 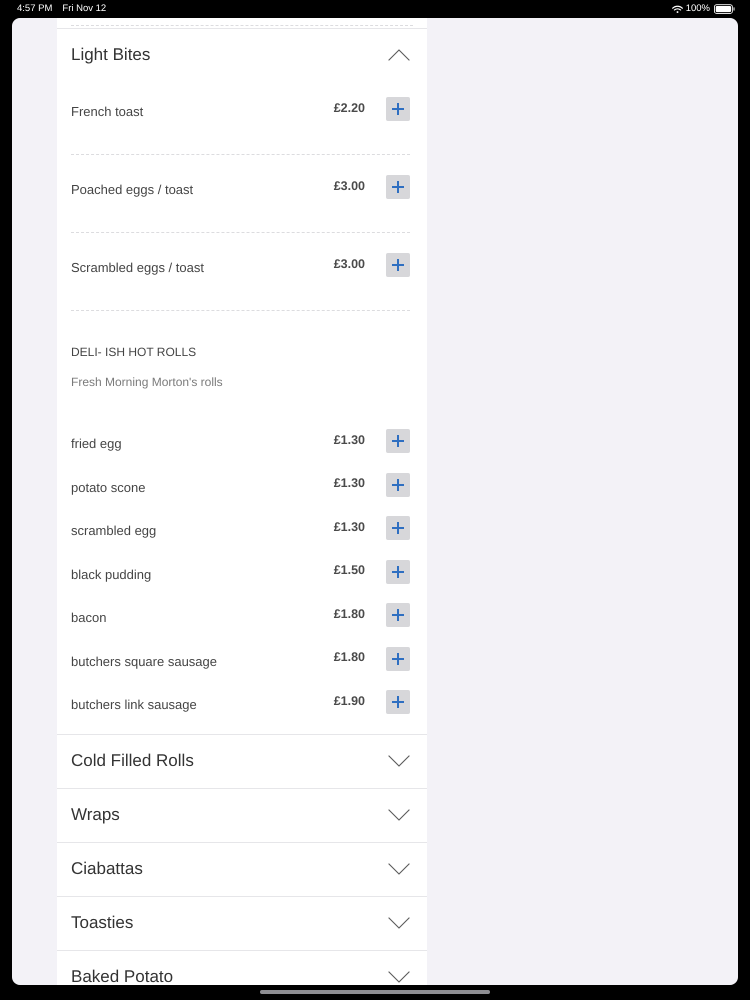 What do you see at coordinates (677, 9) in the screenshot?
I see `wifi-icon` at bounding box center [677, 9].